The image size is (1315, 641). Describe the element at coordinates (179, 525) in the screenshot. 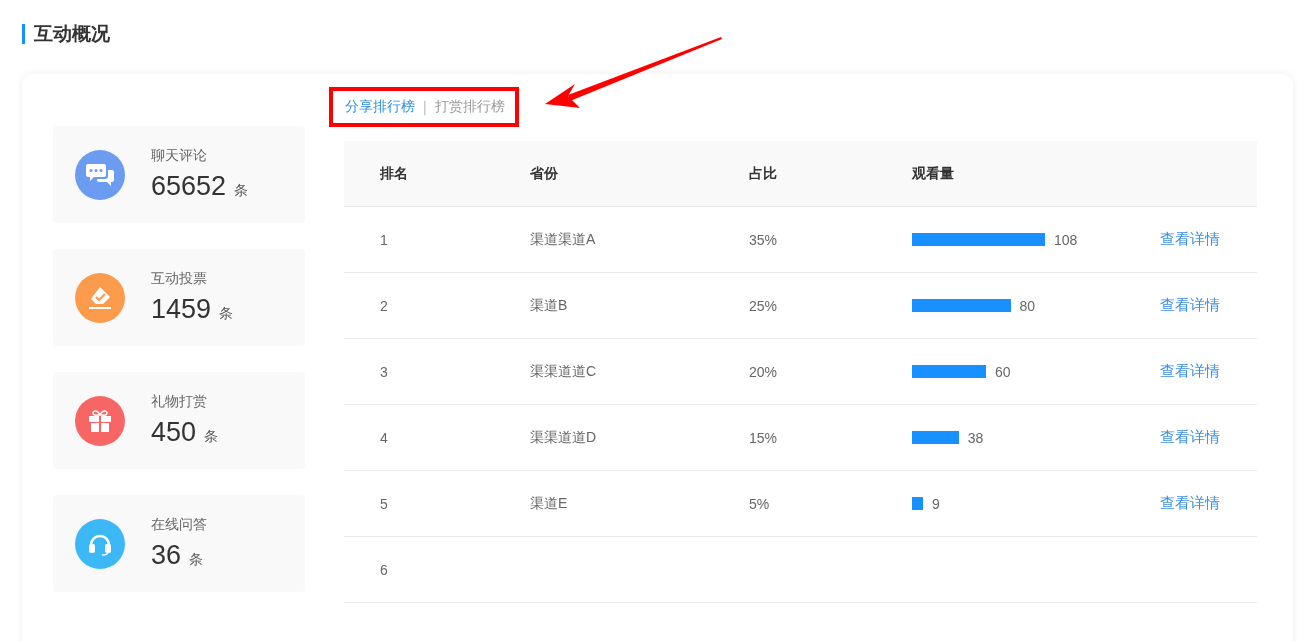

I see `stat-label: 在线问答` at that location.